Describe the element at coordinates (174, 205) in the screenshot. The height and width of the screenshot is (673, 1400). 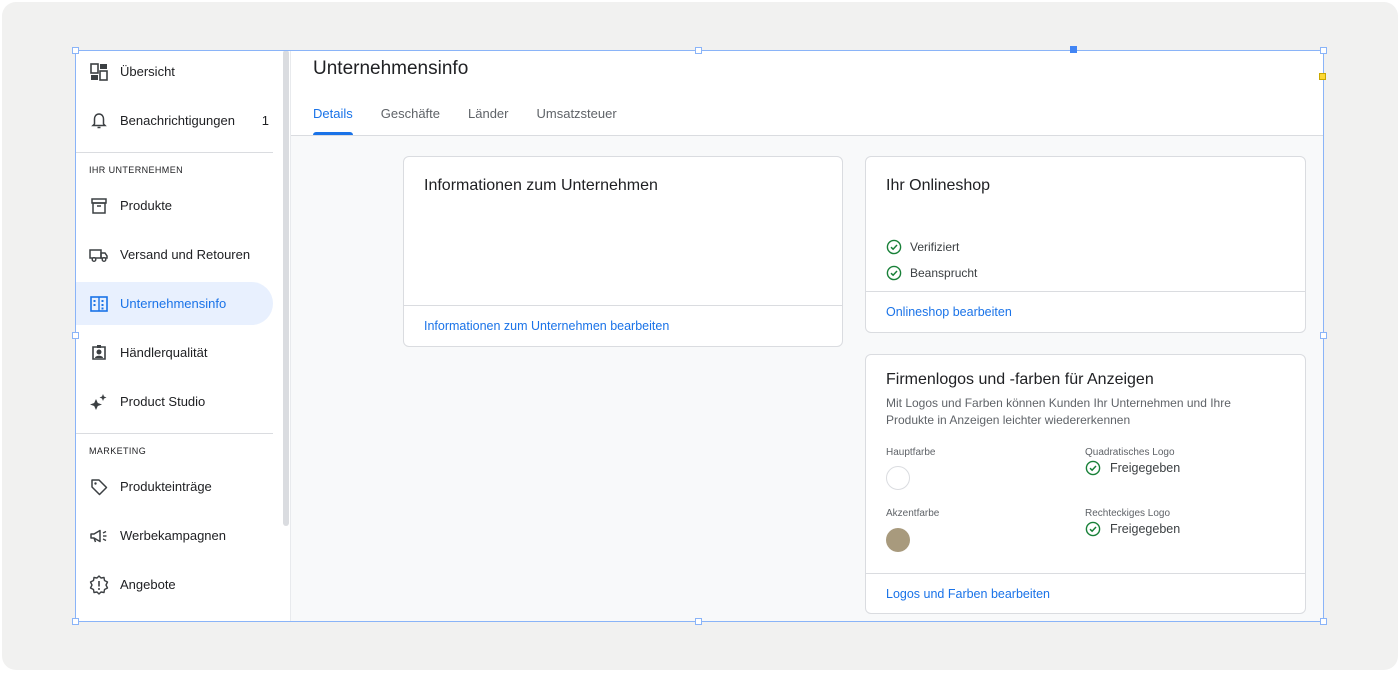
I see `sidebar-item-products: Produkte` at that location.